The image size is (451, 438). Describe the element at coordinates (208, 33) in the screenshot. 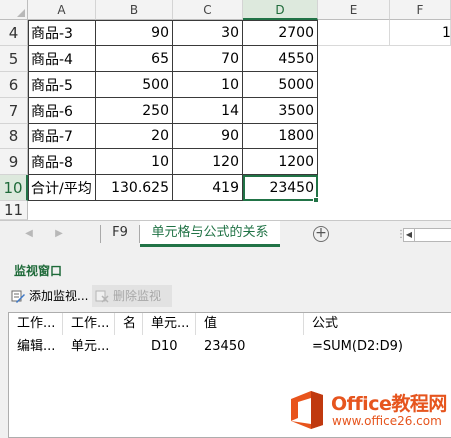

I see `cell-c4: 30` at that location.